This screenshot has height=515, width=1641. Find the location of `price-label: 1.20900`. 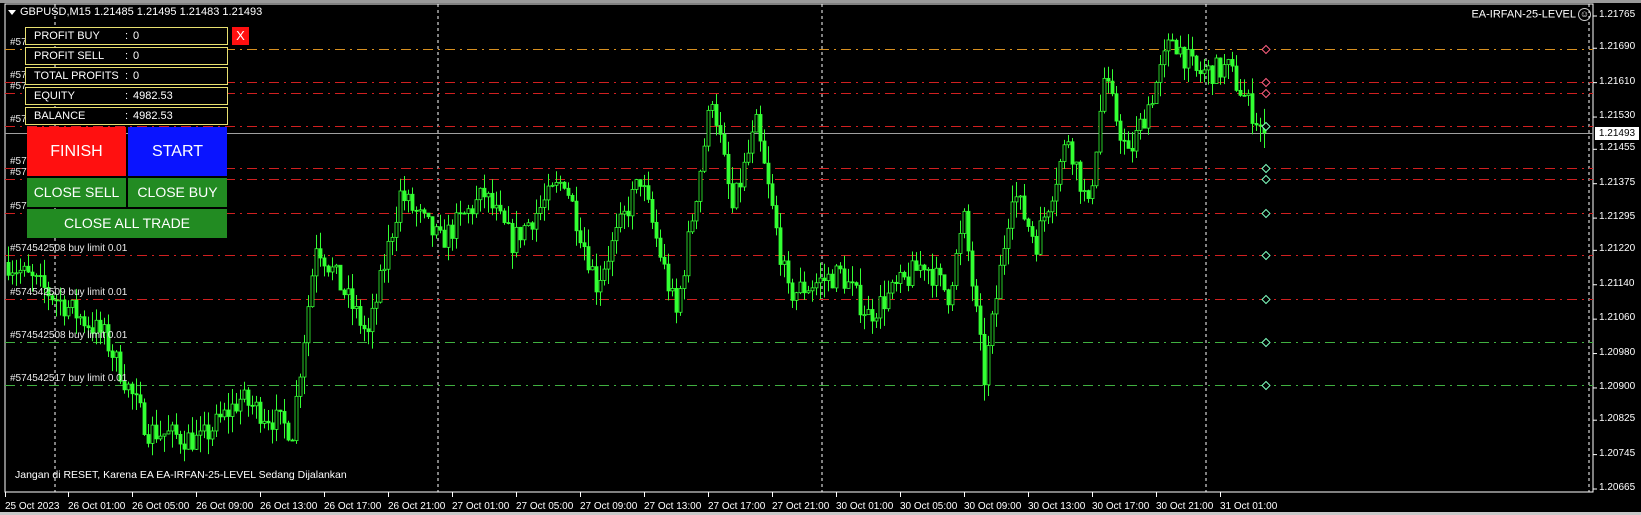

price-label: 1.20900 is located at coordinates (1617, 386).